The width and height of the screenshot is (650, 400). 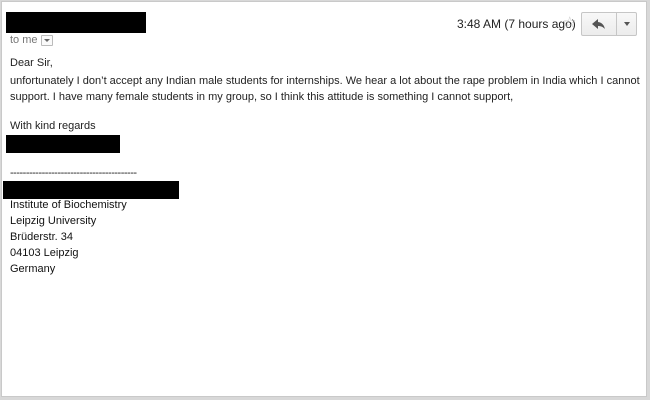 What do you see at coordinates (41, 237) in the screenshot?
I see `address-line: Brüderstr. 34` at bounding box center [41, 237].